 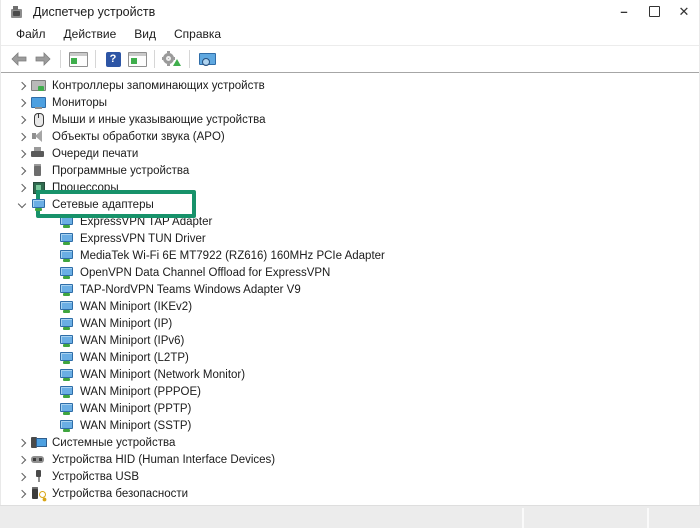 I want to click on title-bar: Диспетчер устройств – ✕, so click(x=350, y=11).